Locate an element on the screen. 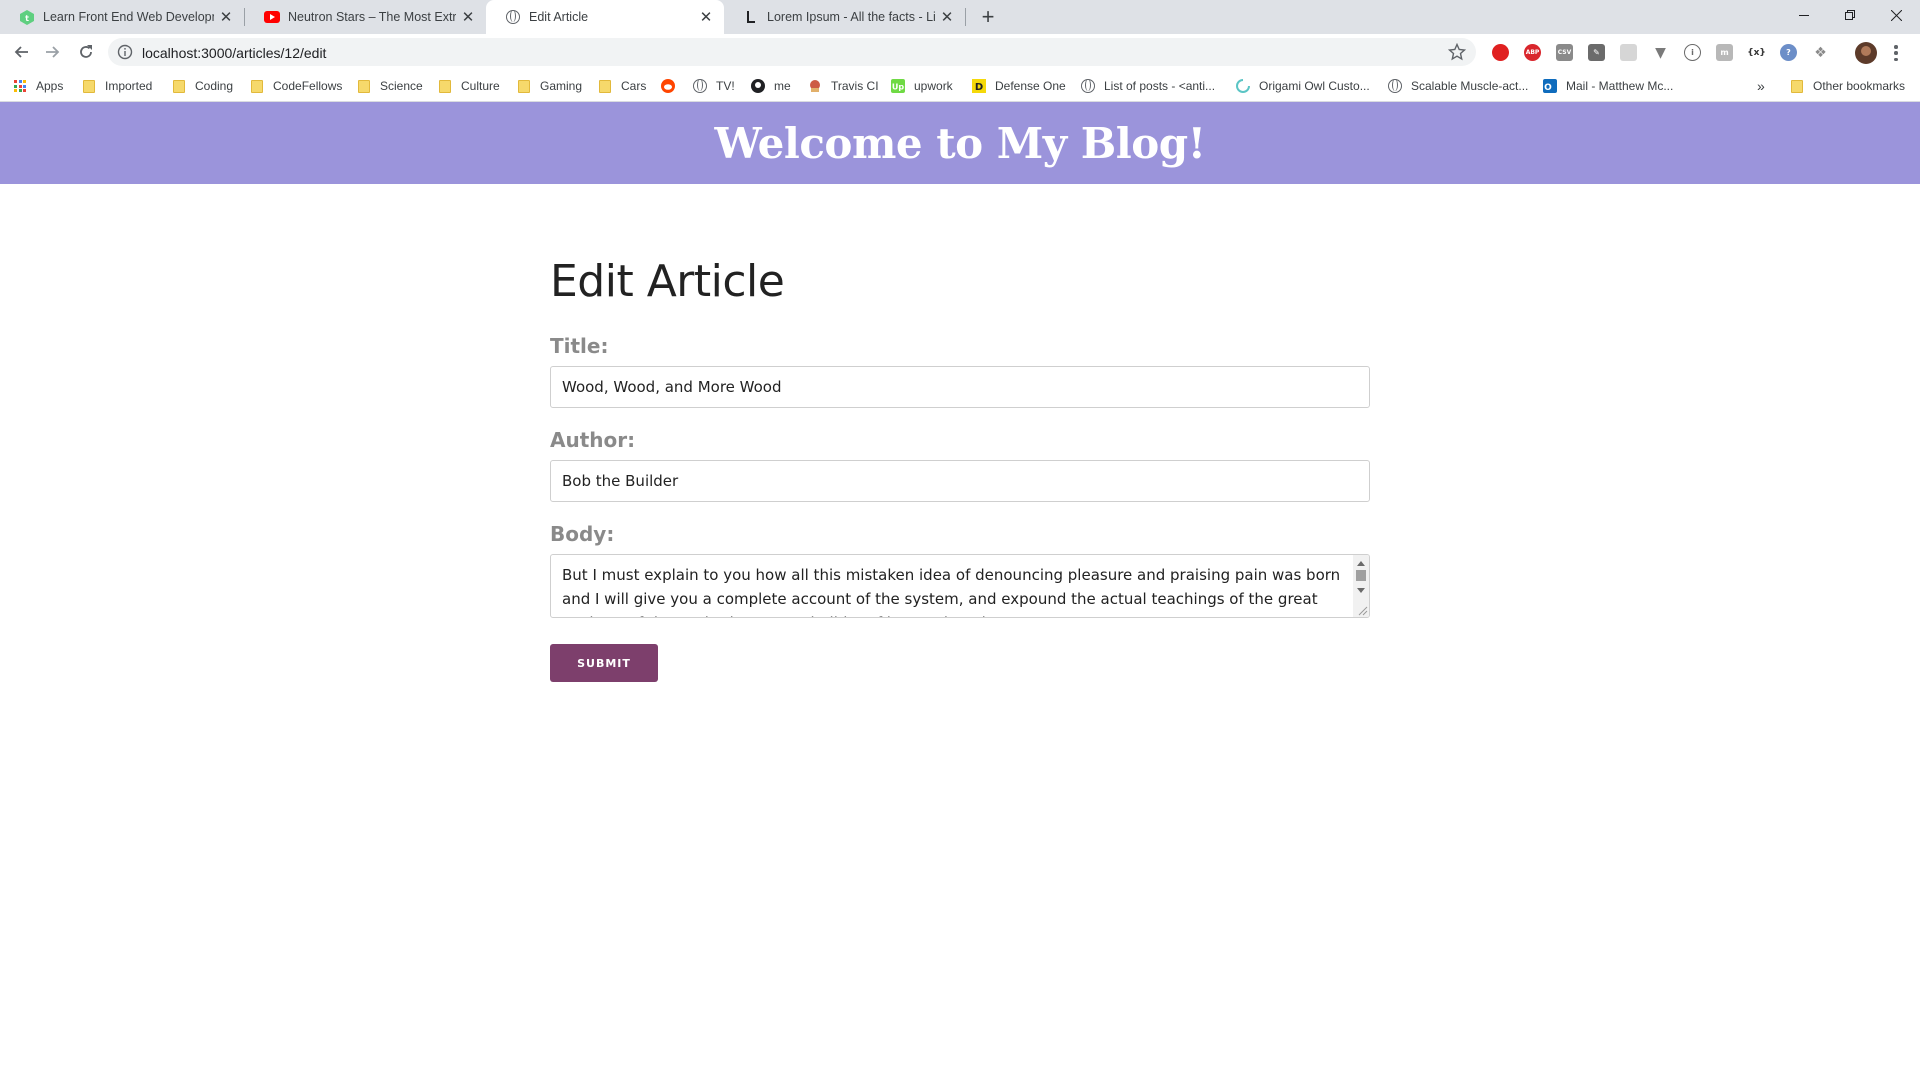  bookmark-coding: Coding is located at coordinates (202, 86).